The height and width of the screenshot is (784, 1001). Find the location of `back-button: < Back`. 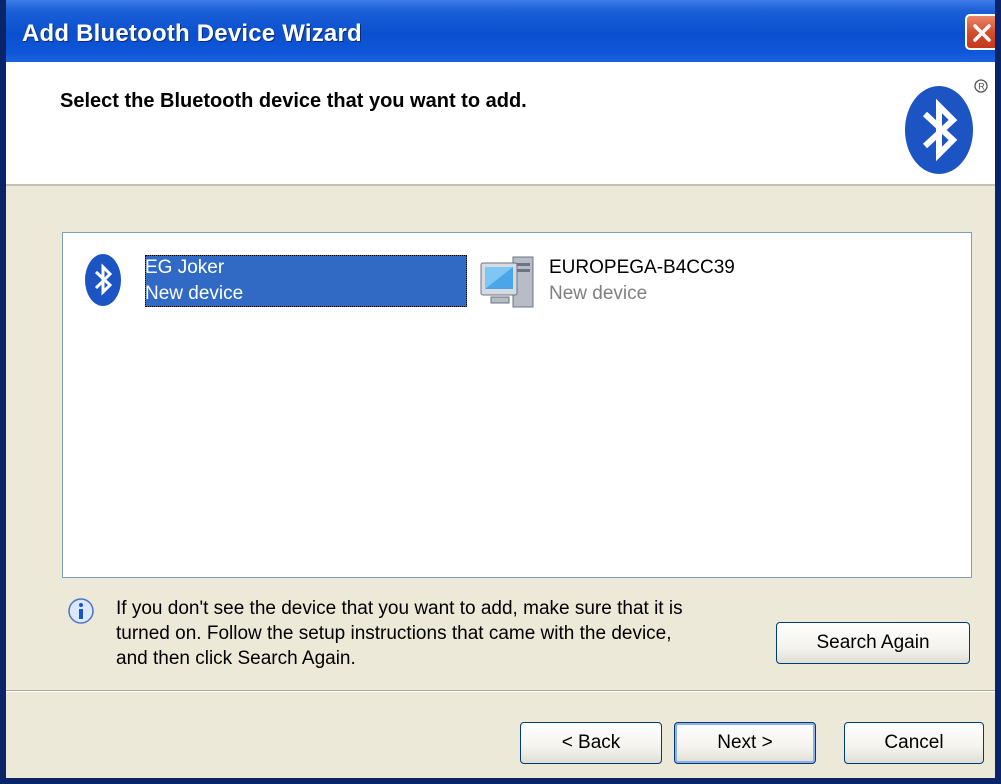

back-button: < Back is located at coordinates (591, 743).